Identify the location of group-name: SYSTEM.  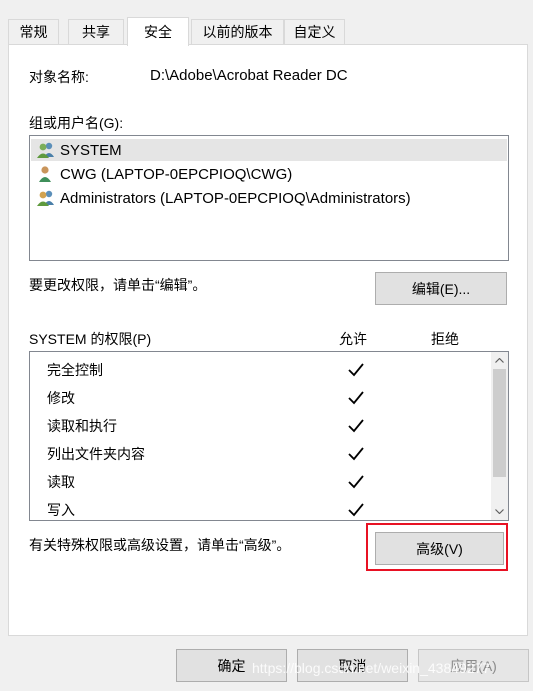
(91, 150).